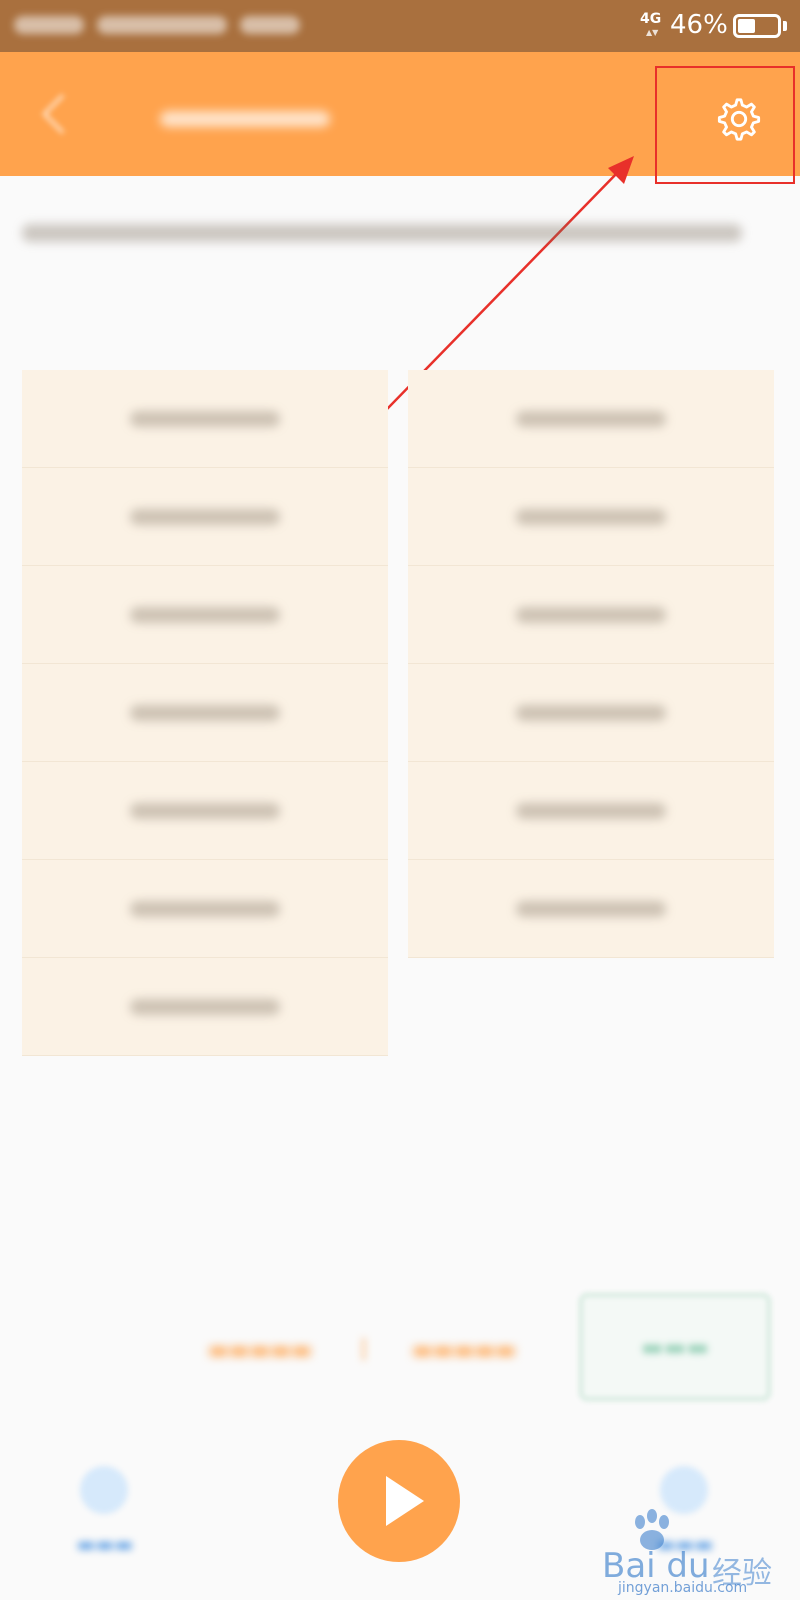 This screenshot has width=800, height=1600. What do you see at coordinates (684, 1490) in the screenshot?
I see `nav-right-icon` at bounding box center [684, 1490].